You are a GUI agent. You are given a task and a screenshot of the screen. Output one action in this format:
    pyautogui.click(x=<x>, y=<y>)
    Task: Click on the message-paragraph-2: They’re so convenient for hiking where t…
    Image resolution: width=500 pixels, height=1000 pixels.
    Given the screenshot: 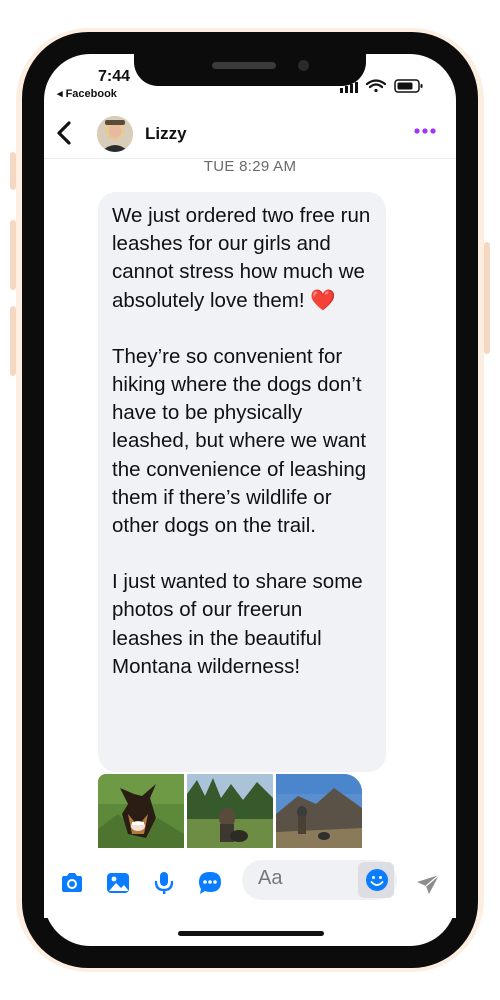 What is the action you would take?
    pyautogui.click(x=239, y=441)
    